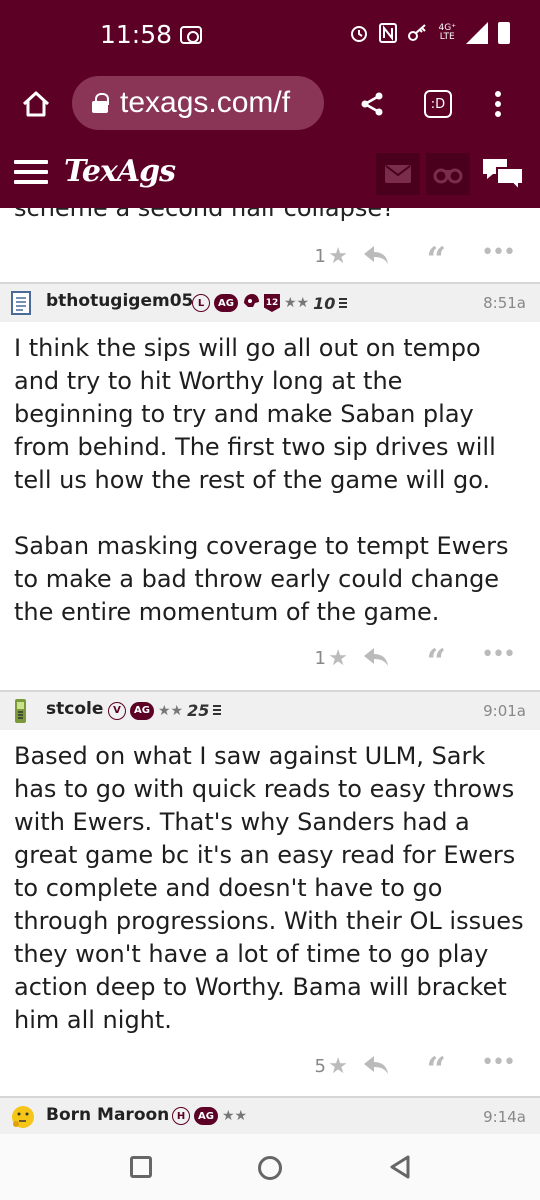 This screenshot has width=540, height=1200. What do you see at coordinates (205, 102) in the screenshot?
I see `url-text: texags.com/f` at bounding box center [205, 102].